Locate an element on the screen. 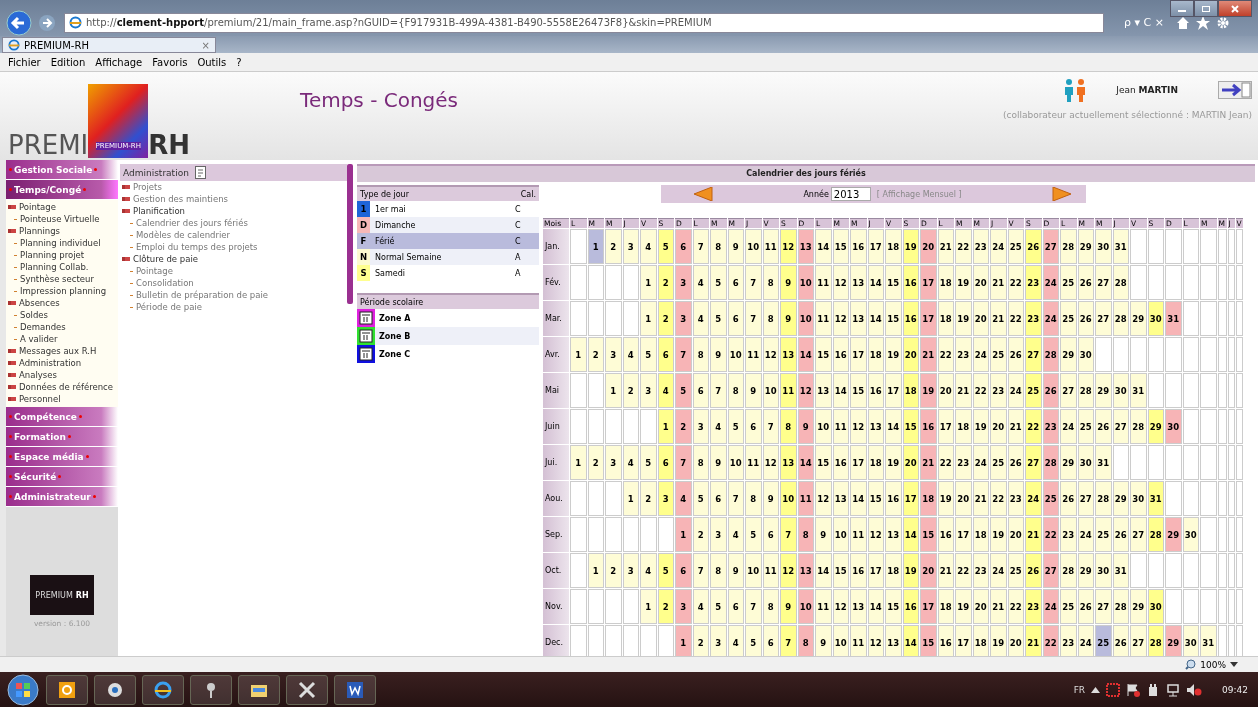 This screenshot has height=707, width=1258. tray-app-icon is located at coordinates (1113, 689).